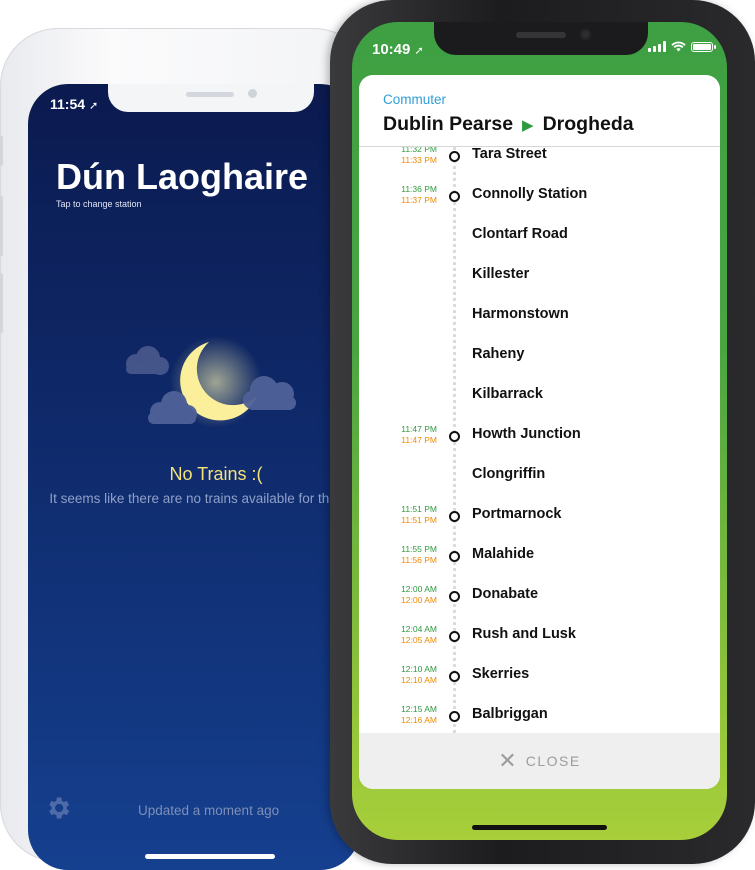 The height and width of the screenshot is (870, 755). I want to click on stop-row: 12:10 AM 12:10 AM Skerries, so click(539, 684).